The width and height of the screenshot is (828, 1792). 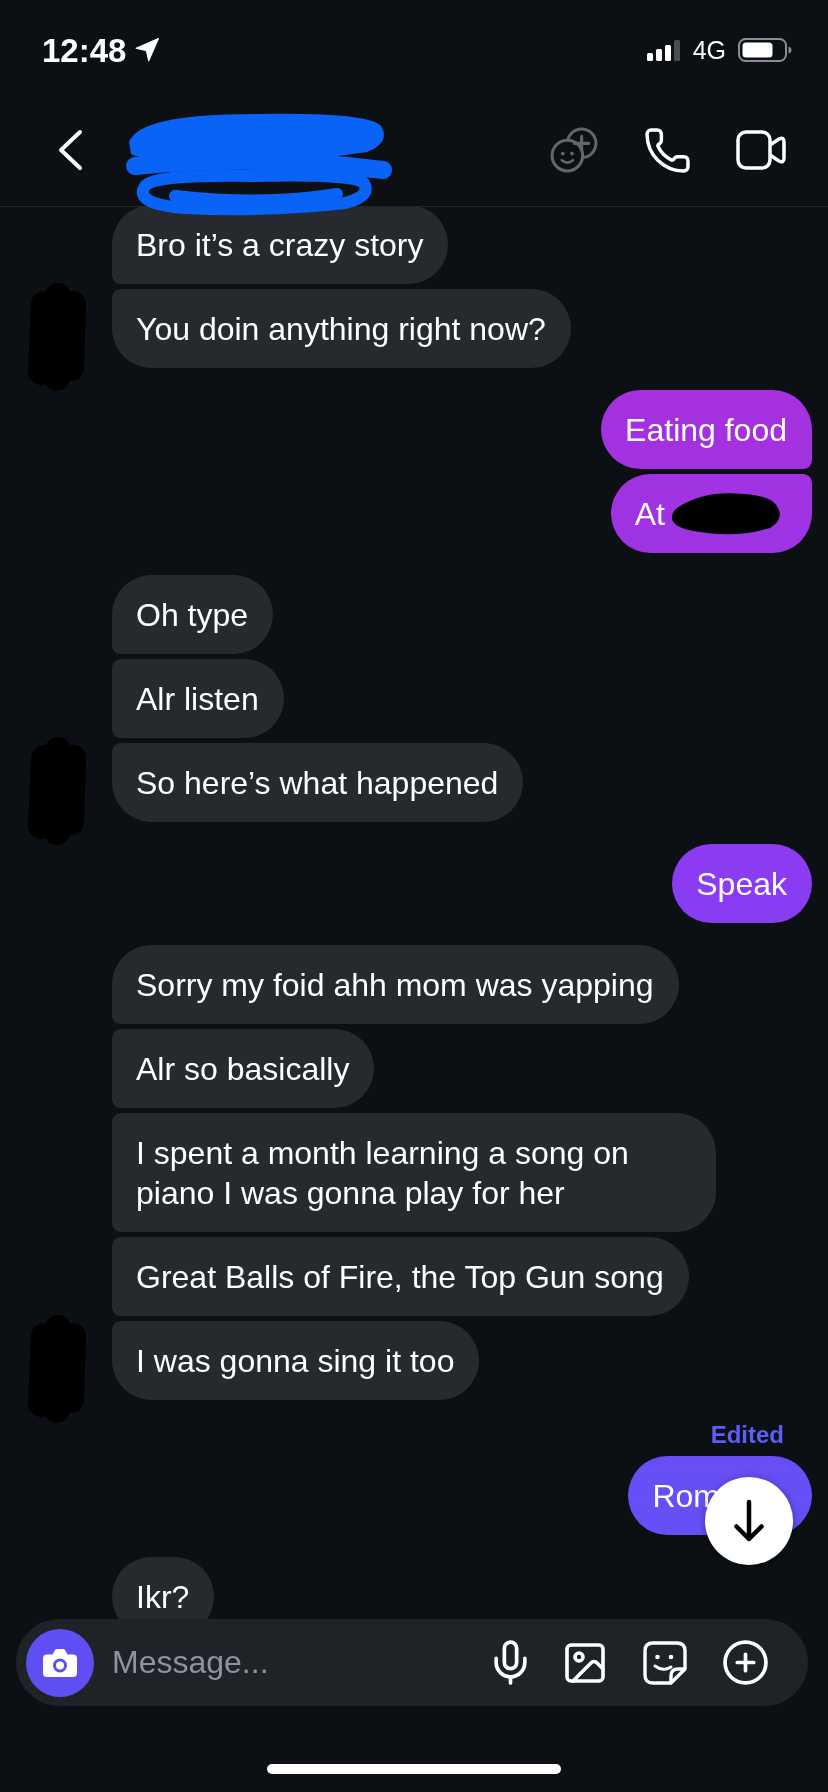 What do you see at coordinates (243, 1069) in the screenshot?
I see `message-text: Alr so basically` at bounding box center [243, 1069].